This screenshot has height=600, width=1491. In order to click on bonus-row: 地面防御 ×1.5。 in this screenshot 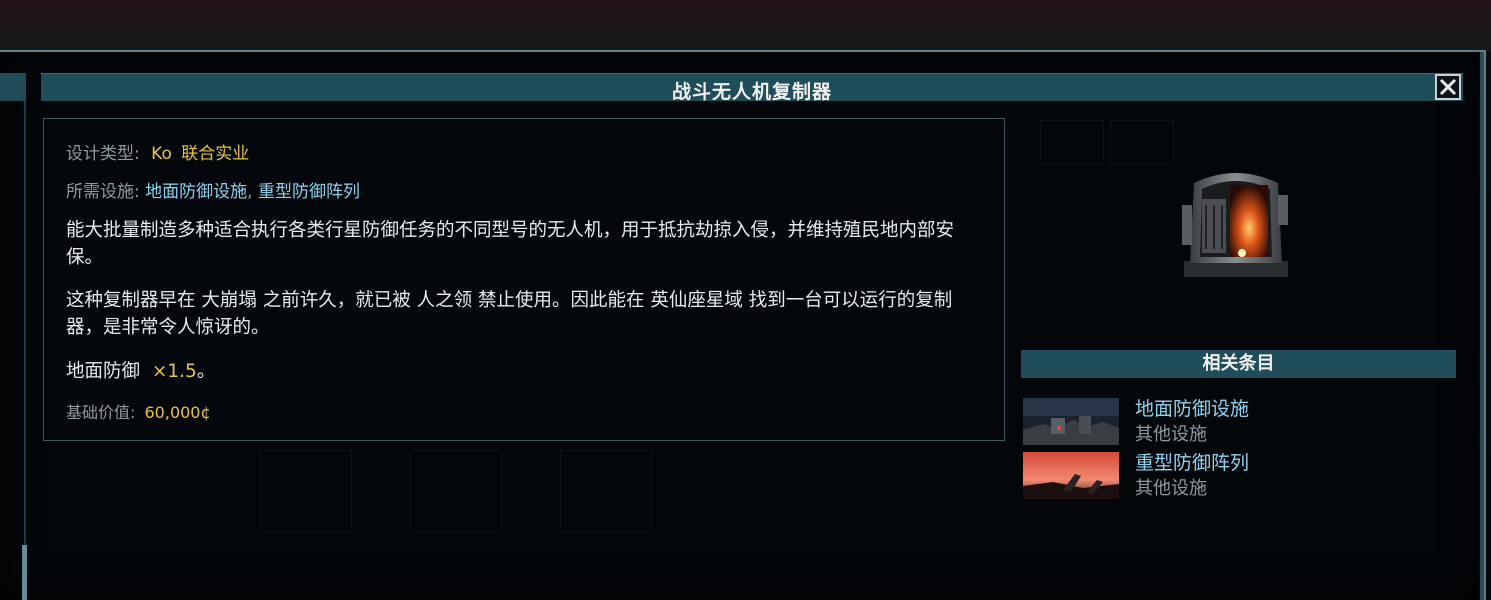, I will do `click(140, 370)`.